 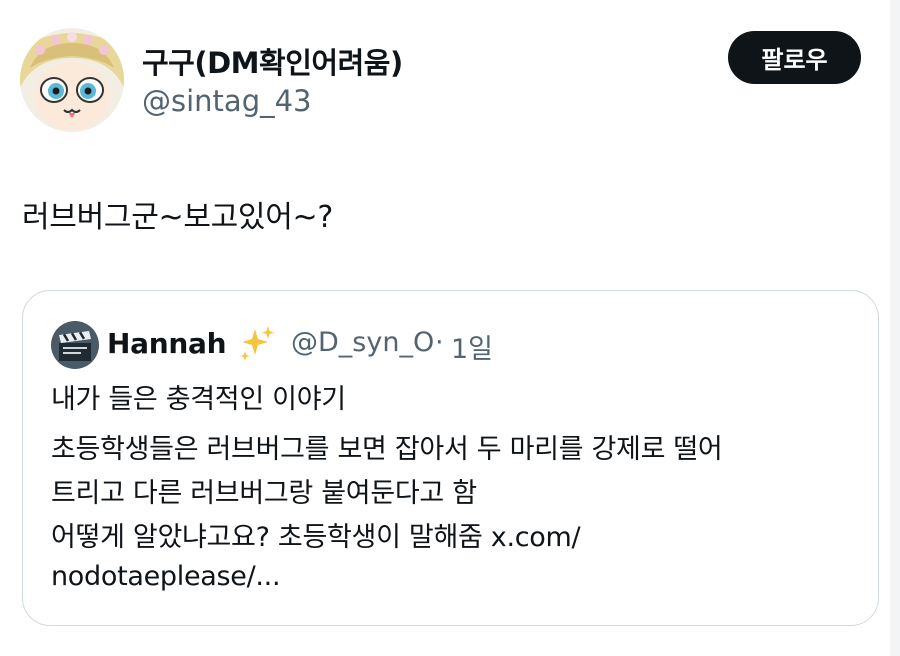 What do you see at coordinates (895, 328) in the screenshot?
I see `scrollbar-track` at bounding box center [895, 328].